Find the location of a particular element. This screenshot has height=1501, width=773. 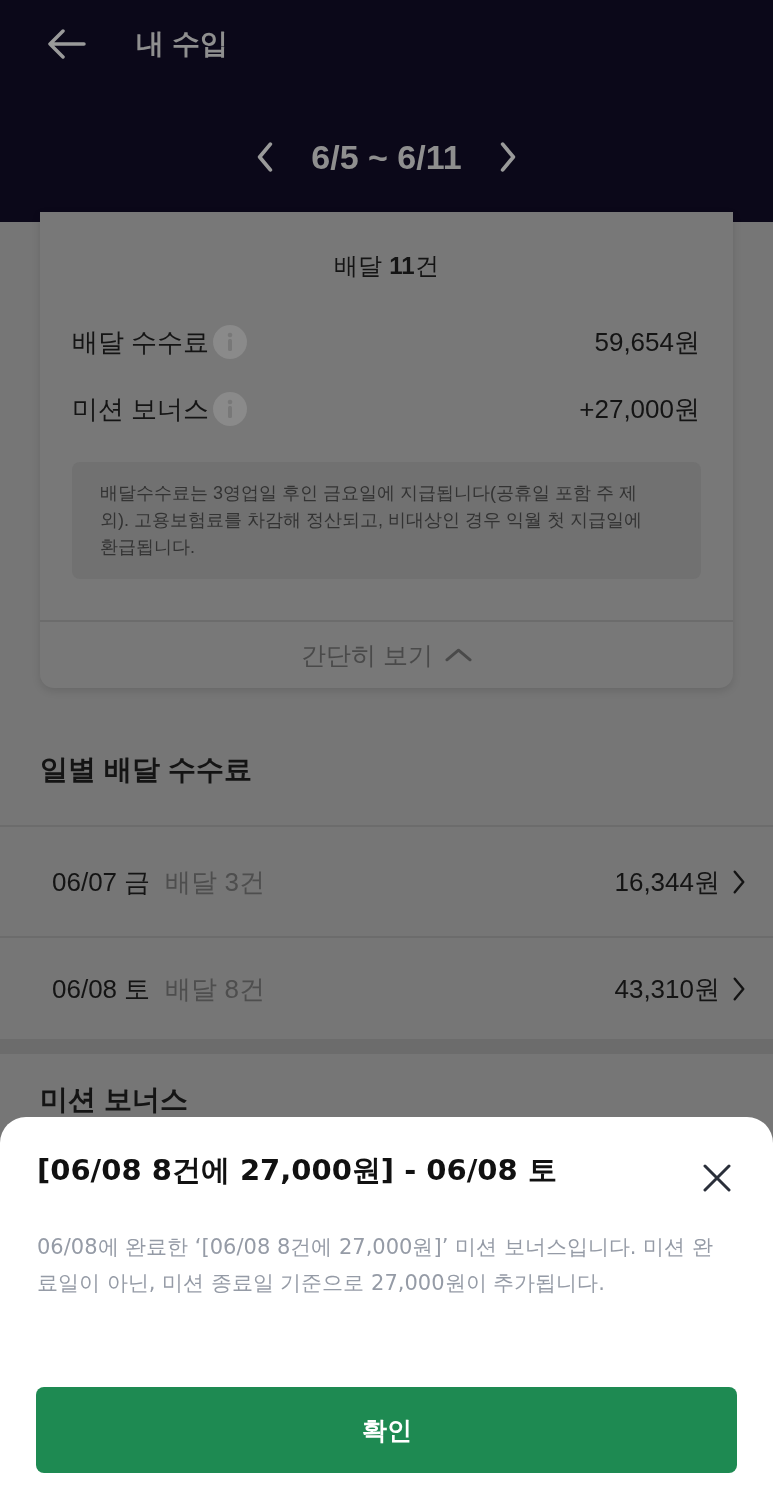

day-date: 06/07 금 is located at coordinates (101, 882).